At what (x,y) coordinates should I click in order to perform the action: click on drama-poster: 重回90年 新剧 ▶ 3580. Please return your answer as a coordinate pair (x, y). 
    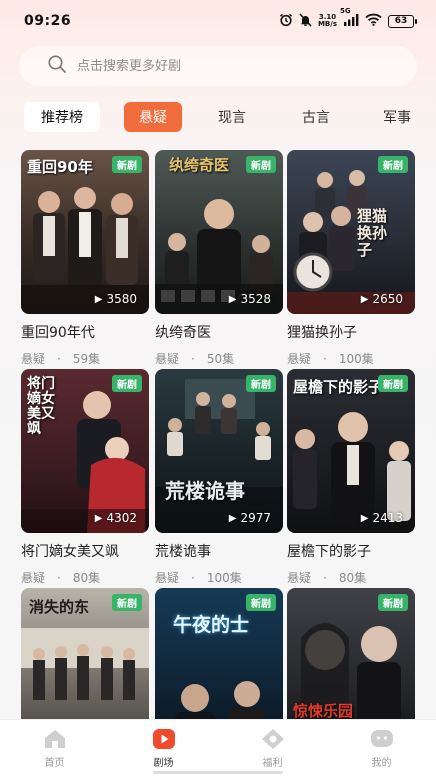
    Looking at the image, I should click on (85, 232).